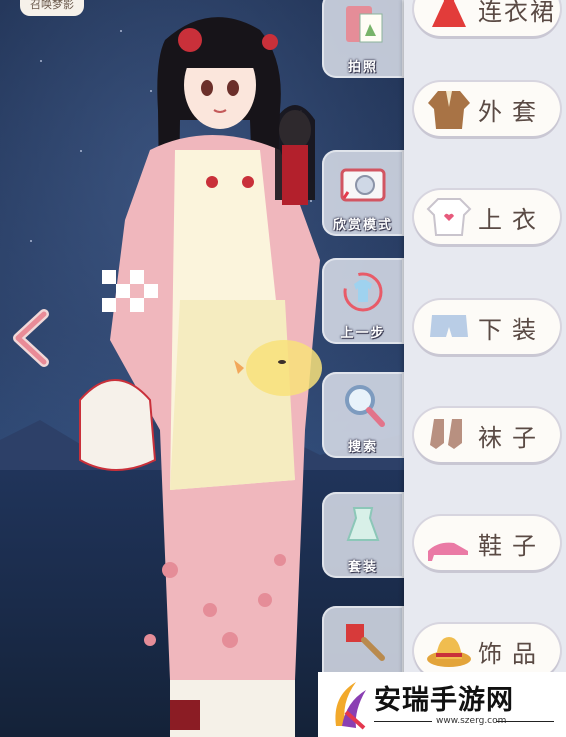  I want to click on category-top-label: 上衣, so click(512, 220).